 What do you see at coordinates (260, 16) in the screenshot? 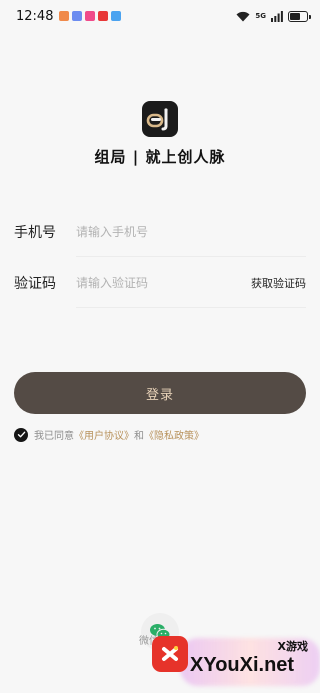
I see `network-type-label: 5G` at bounding box center [260, 16].